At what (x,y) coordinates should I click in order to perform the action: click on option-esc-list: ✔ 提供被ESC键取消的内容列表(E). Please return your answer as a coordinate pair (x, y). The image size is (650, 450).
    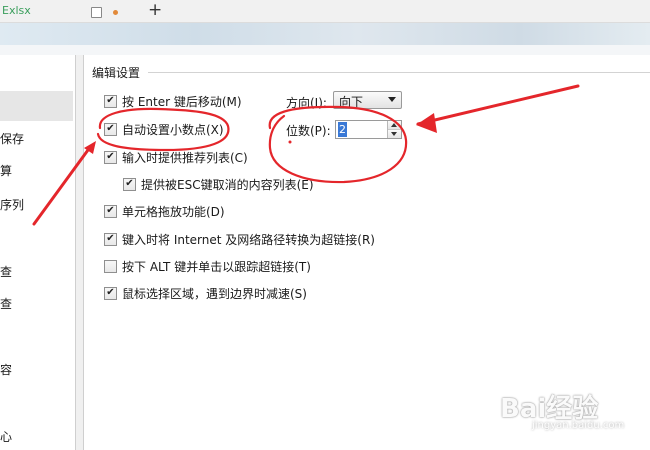
    Looking at the image, I should click on (218, 184).